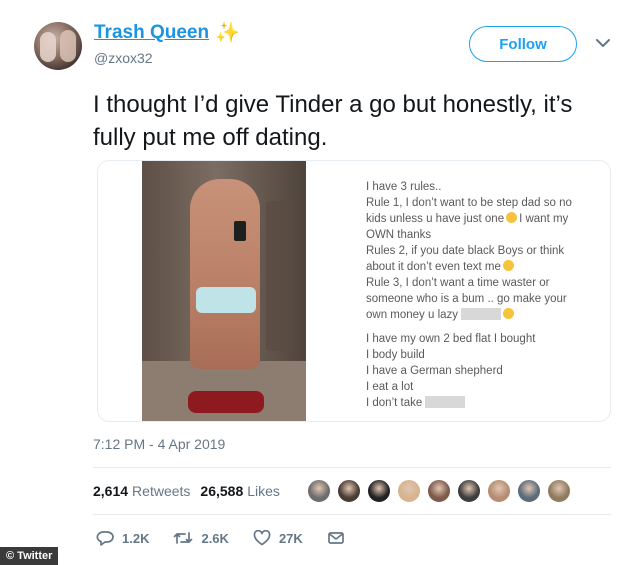 The width and height of the screenshot is (634, 565). What do you see at coordinates (544, 219) in the screenshot?
I see `media-line-part: I want my` at bounding box center [544, 219].